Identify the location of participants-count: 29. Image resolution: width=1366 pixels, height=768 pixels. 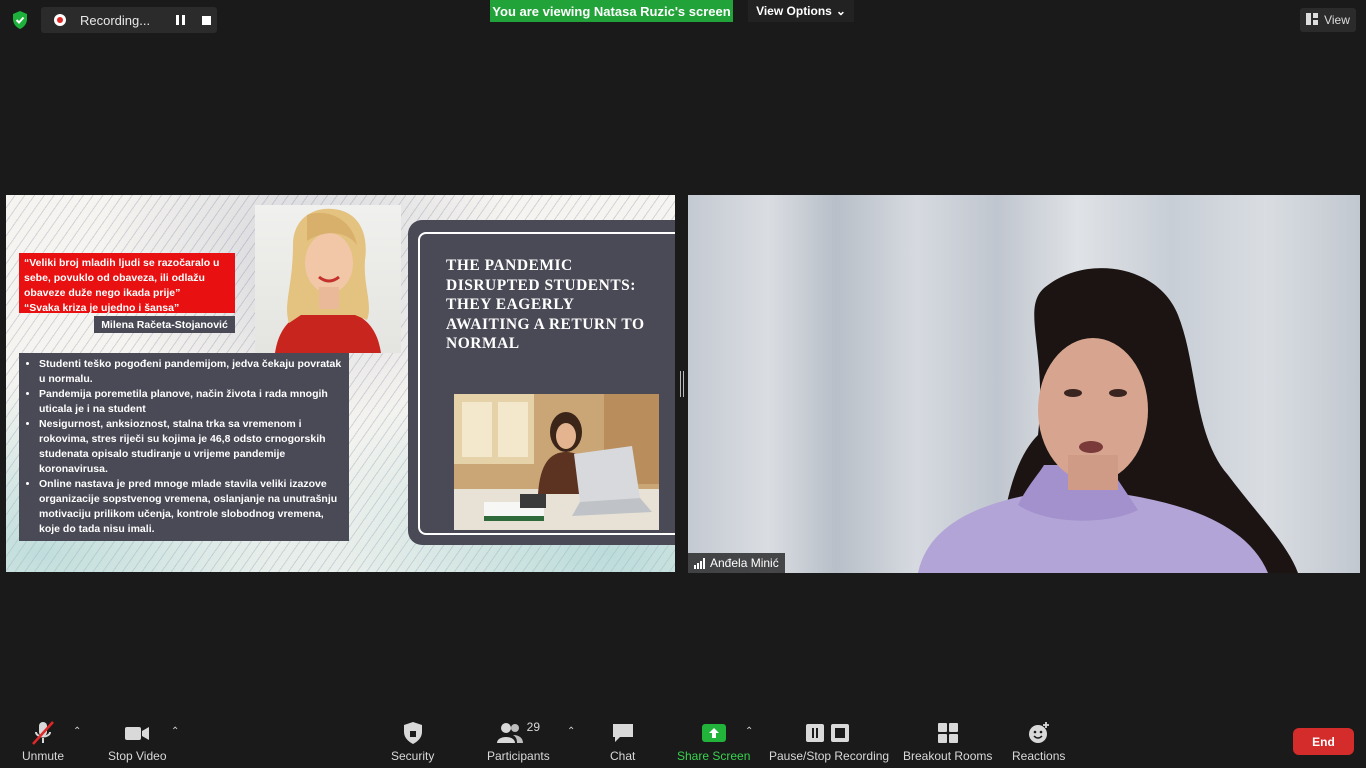
(533, 727).